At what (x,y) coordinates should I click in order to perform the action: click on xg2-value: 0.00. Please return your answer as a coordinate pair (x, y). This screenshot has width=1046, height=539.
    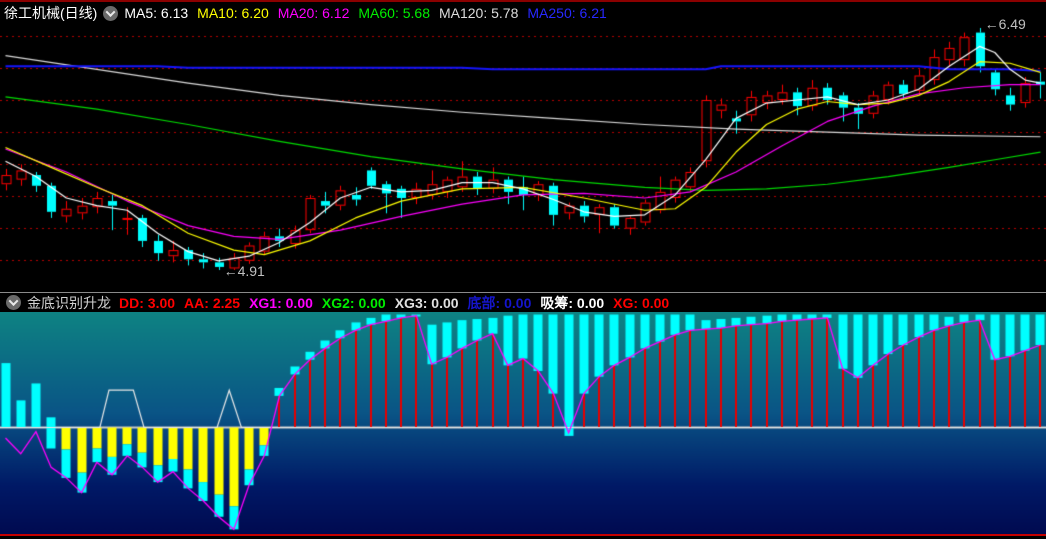
    Looking at the image, I should click on (372, 302).